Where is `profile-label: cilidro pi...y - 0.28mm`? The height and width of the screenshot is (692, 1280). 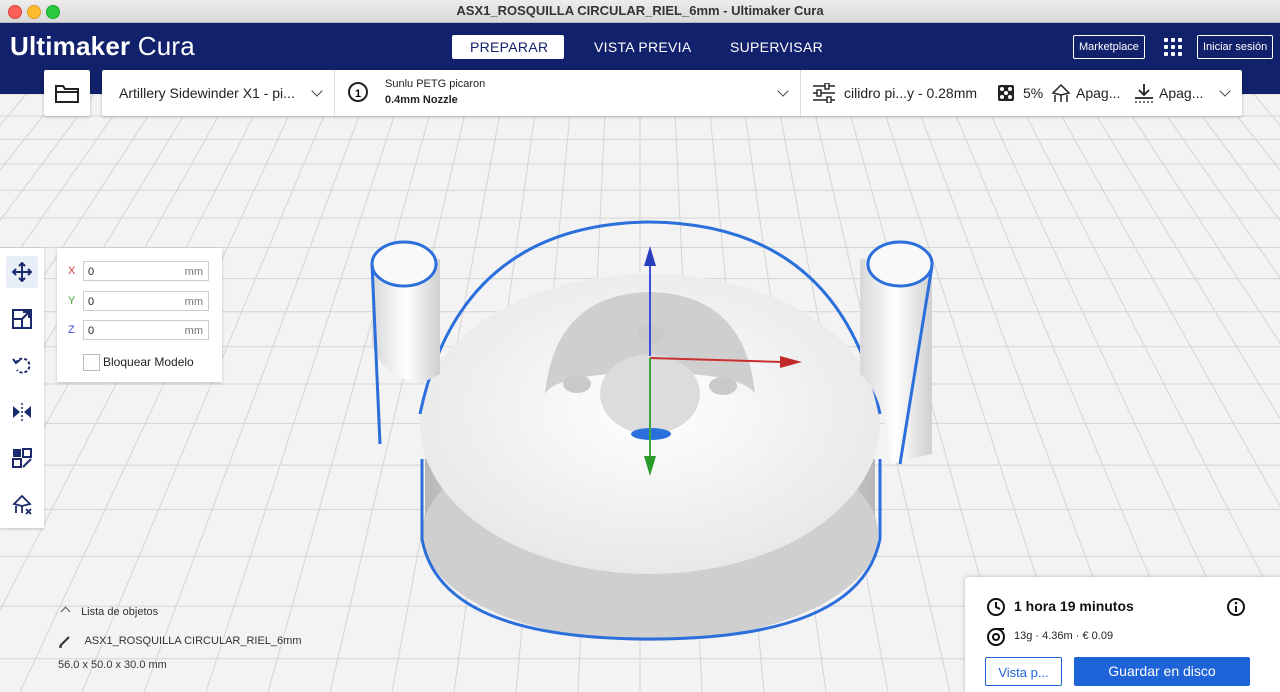
profile-label: cilidro pi...y - 0.28mm is located at coordinates (911, 93).